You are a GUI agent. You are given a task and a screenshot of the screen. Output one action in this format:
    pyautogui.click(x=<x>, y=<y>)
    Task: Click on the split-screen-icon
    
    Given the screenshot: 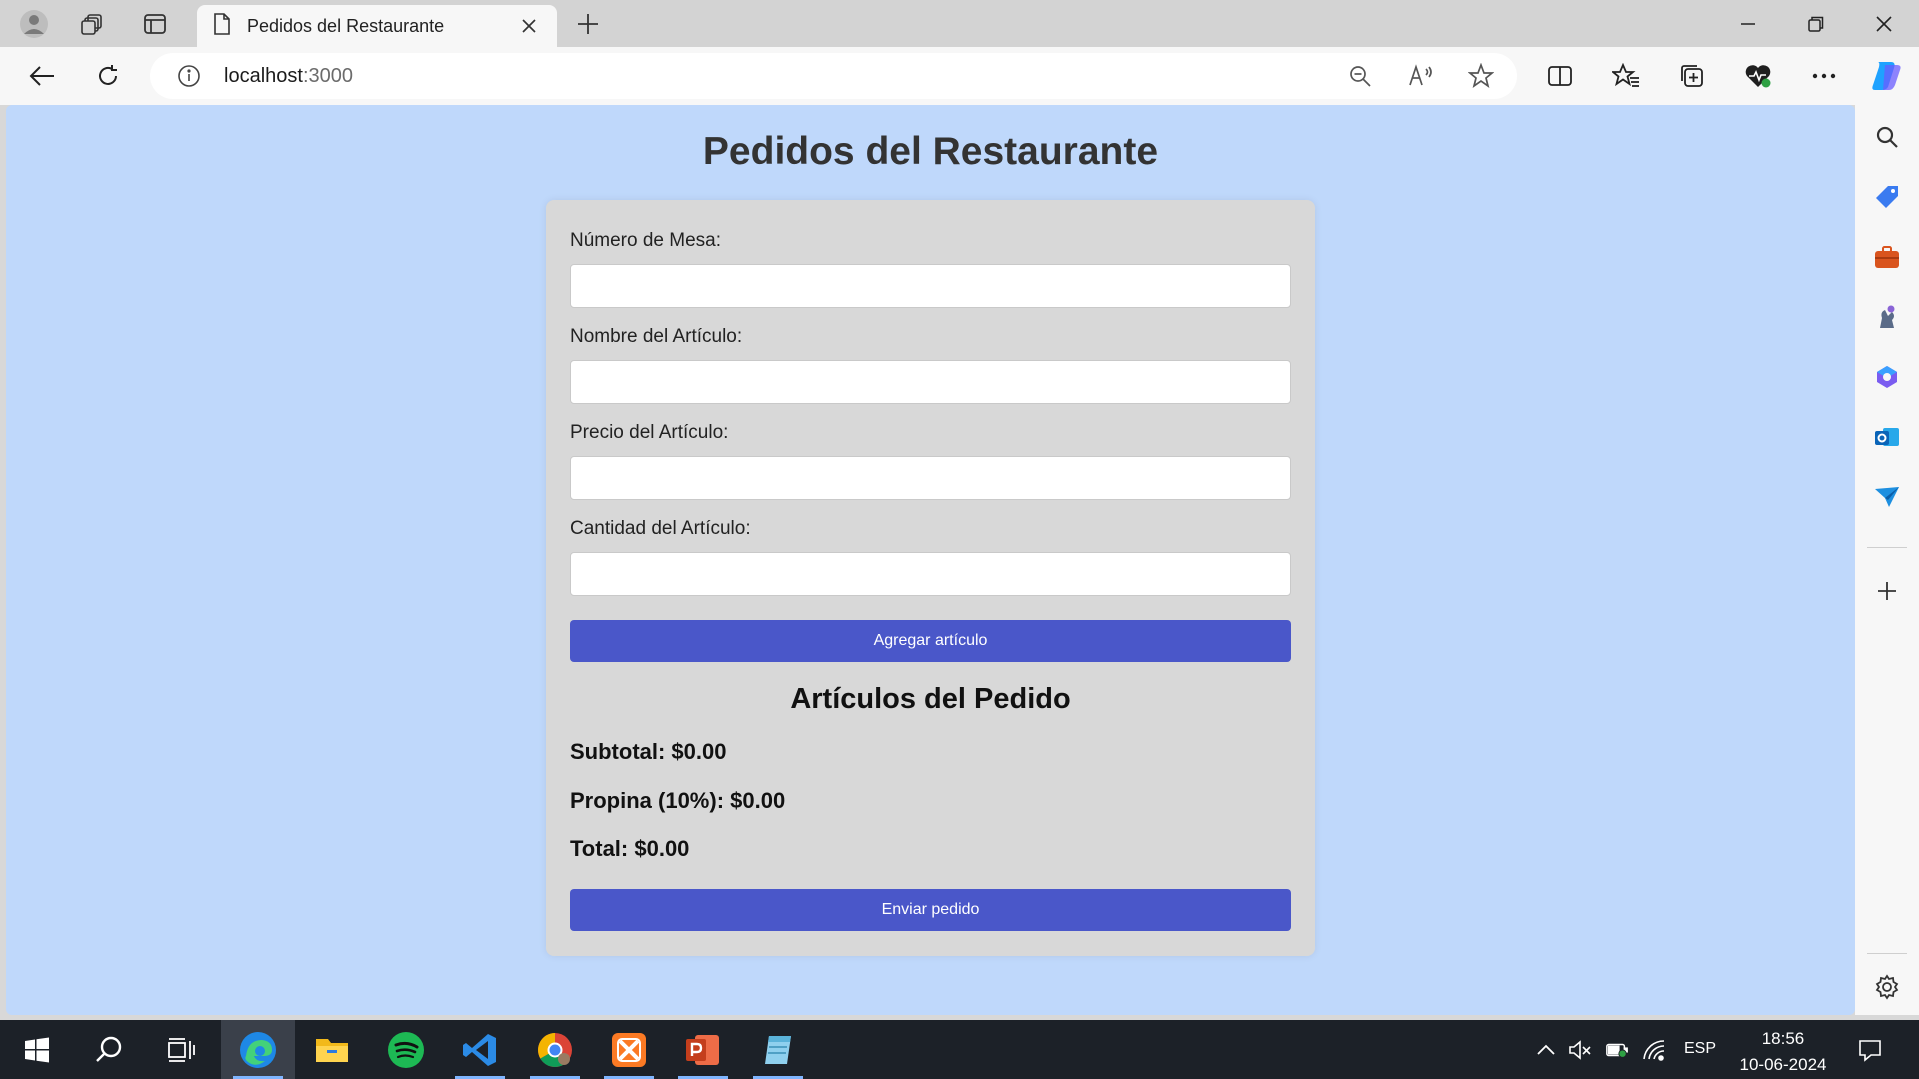 What is the action you would take?
    pyautogui.click(x=1560, y=76)
    